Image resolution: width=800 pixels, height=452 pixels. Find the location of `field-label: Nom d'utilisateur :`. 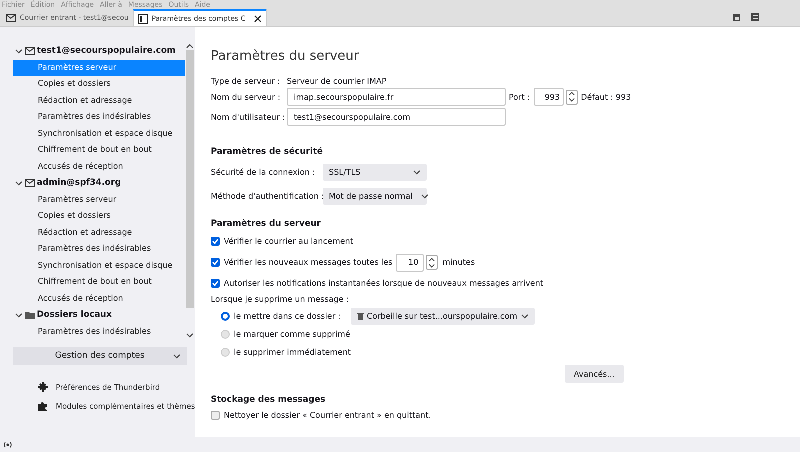

field-label: Nom d'utilisateur : is located at coordinates (248, 117).